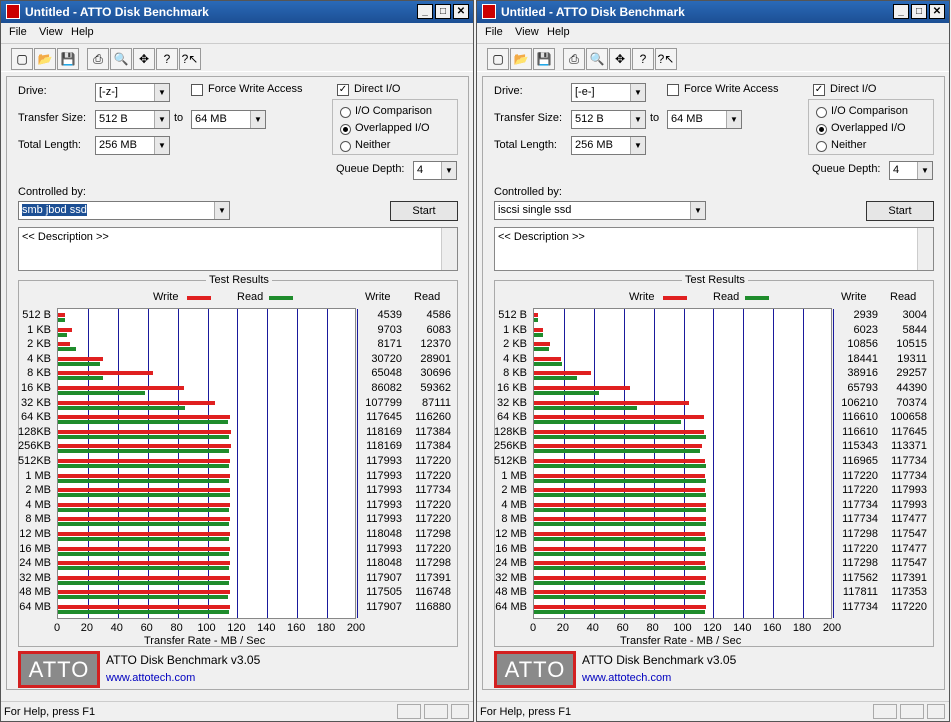 The image size is (951, 722). Describe the element at coordinates (59, 669) in the screenshot. I see `atto-logo: ATTO` at that location.